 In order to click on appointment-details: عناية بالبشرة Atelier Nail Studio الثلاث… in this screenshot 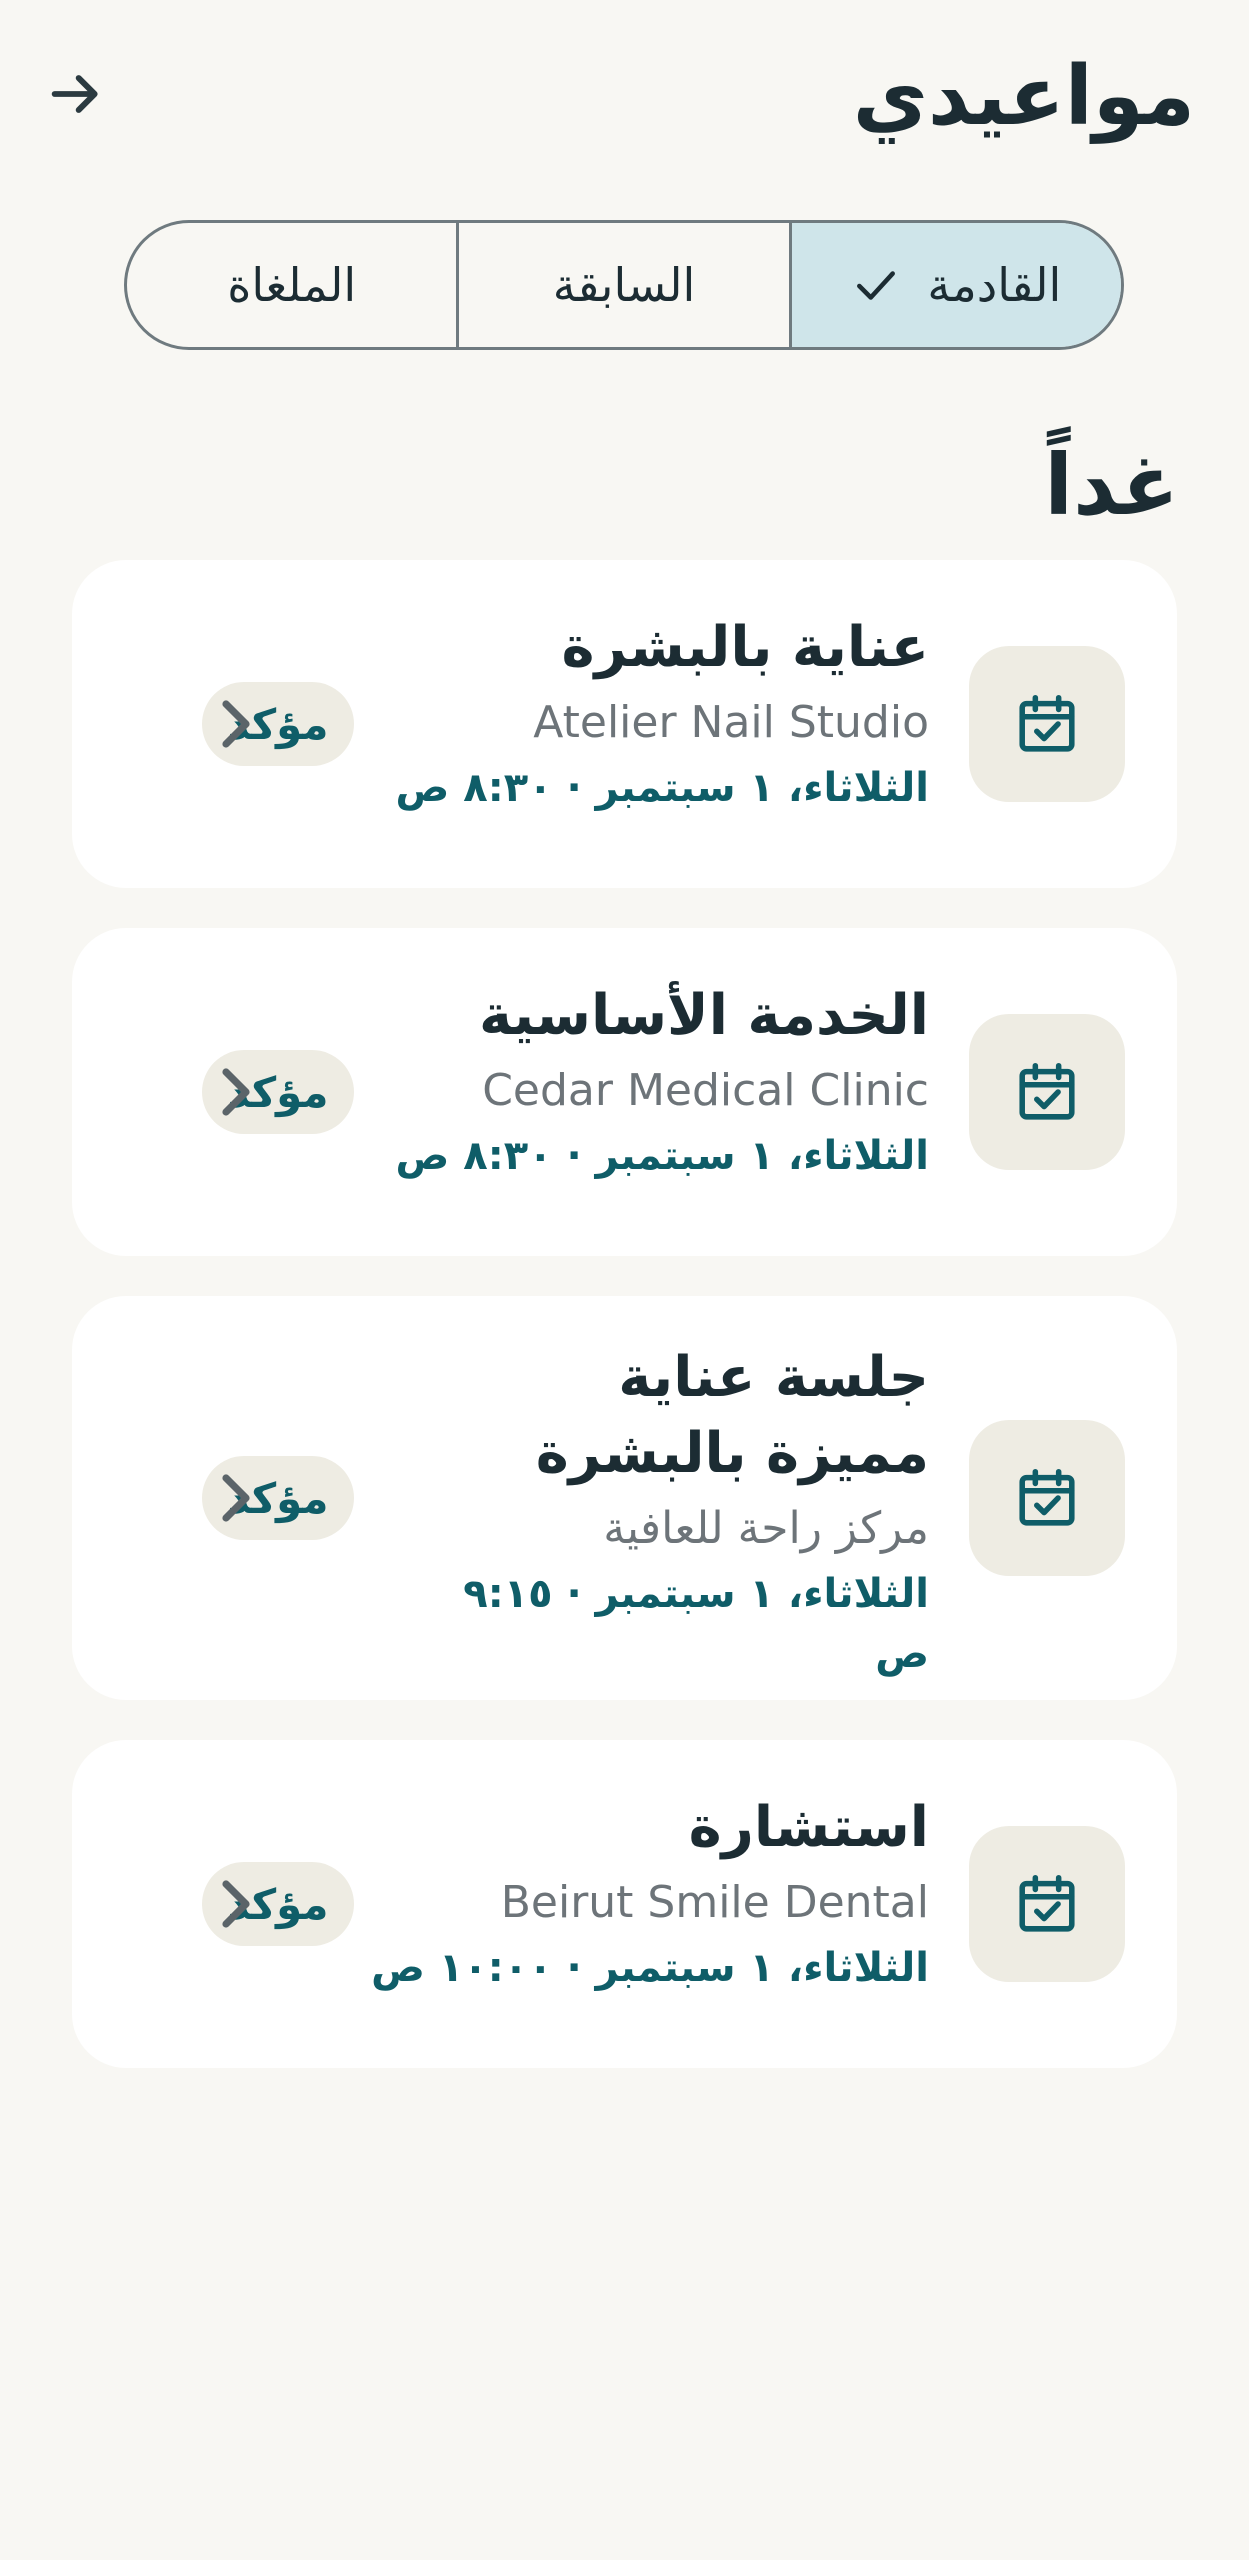, I will do `click(649, 714)`.